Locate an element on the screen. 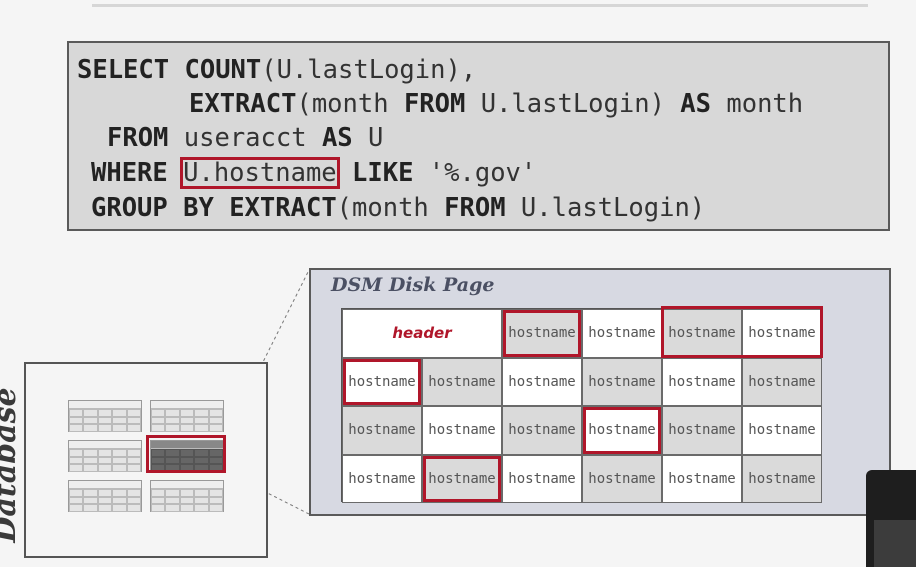  sql-keyword: SELECT is located at coordinates (123, 70).